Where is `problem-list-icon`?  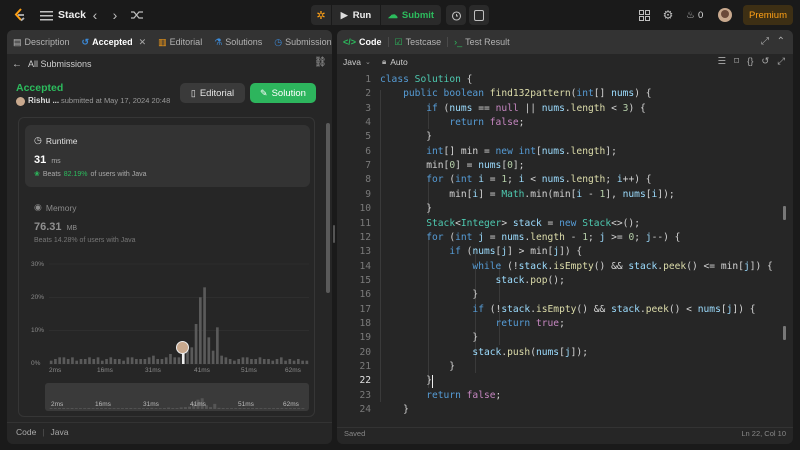
problem-list-icon is located at coordinates (46, 15).